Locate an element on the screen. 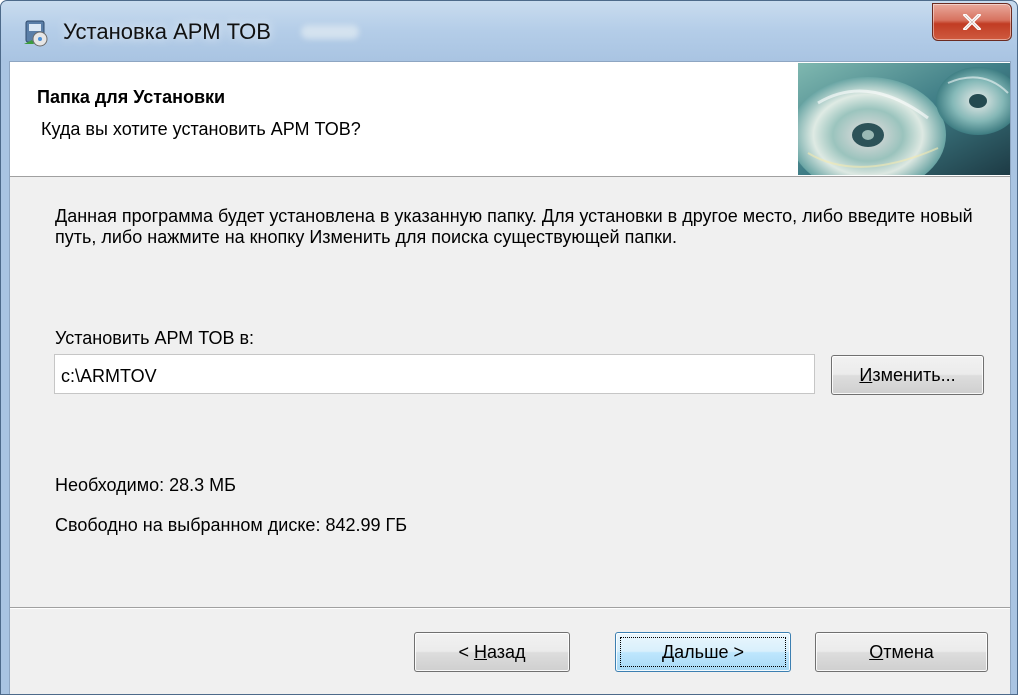 This screenshot has width=1020, height=697. change-mnemonic: И is located at coordinates (866, 374).